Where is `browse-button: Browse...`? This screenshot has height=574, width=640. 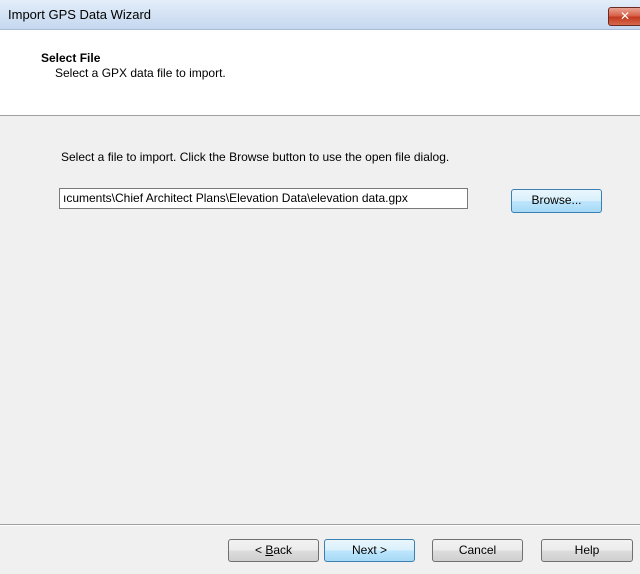 browse-button: Browse... is located at coordinates (556, 201).